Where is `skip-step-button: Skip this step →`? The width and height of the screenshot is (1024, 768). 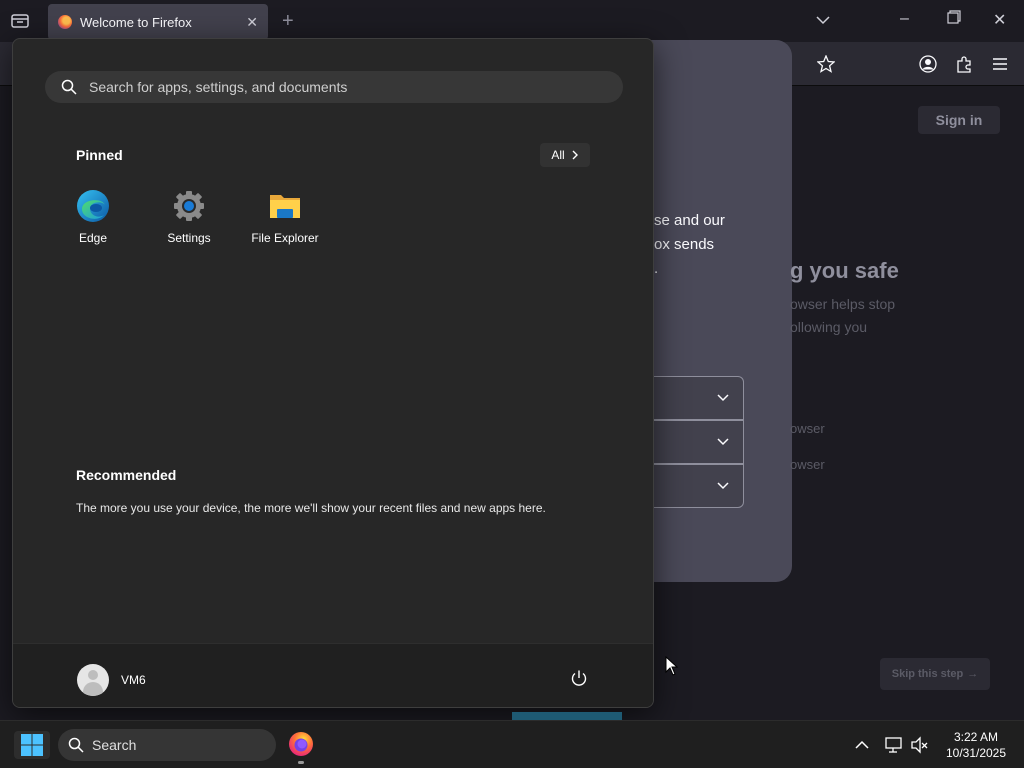 skip-step-button: Skip this step → is located at coordinates (935, 674).